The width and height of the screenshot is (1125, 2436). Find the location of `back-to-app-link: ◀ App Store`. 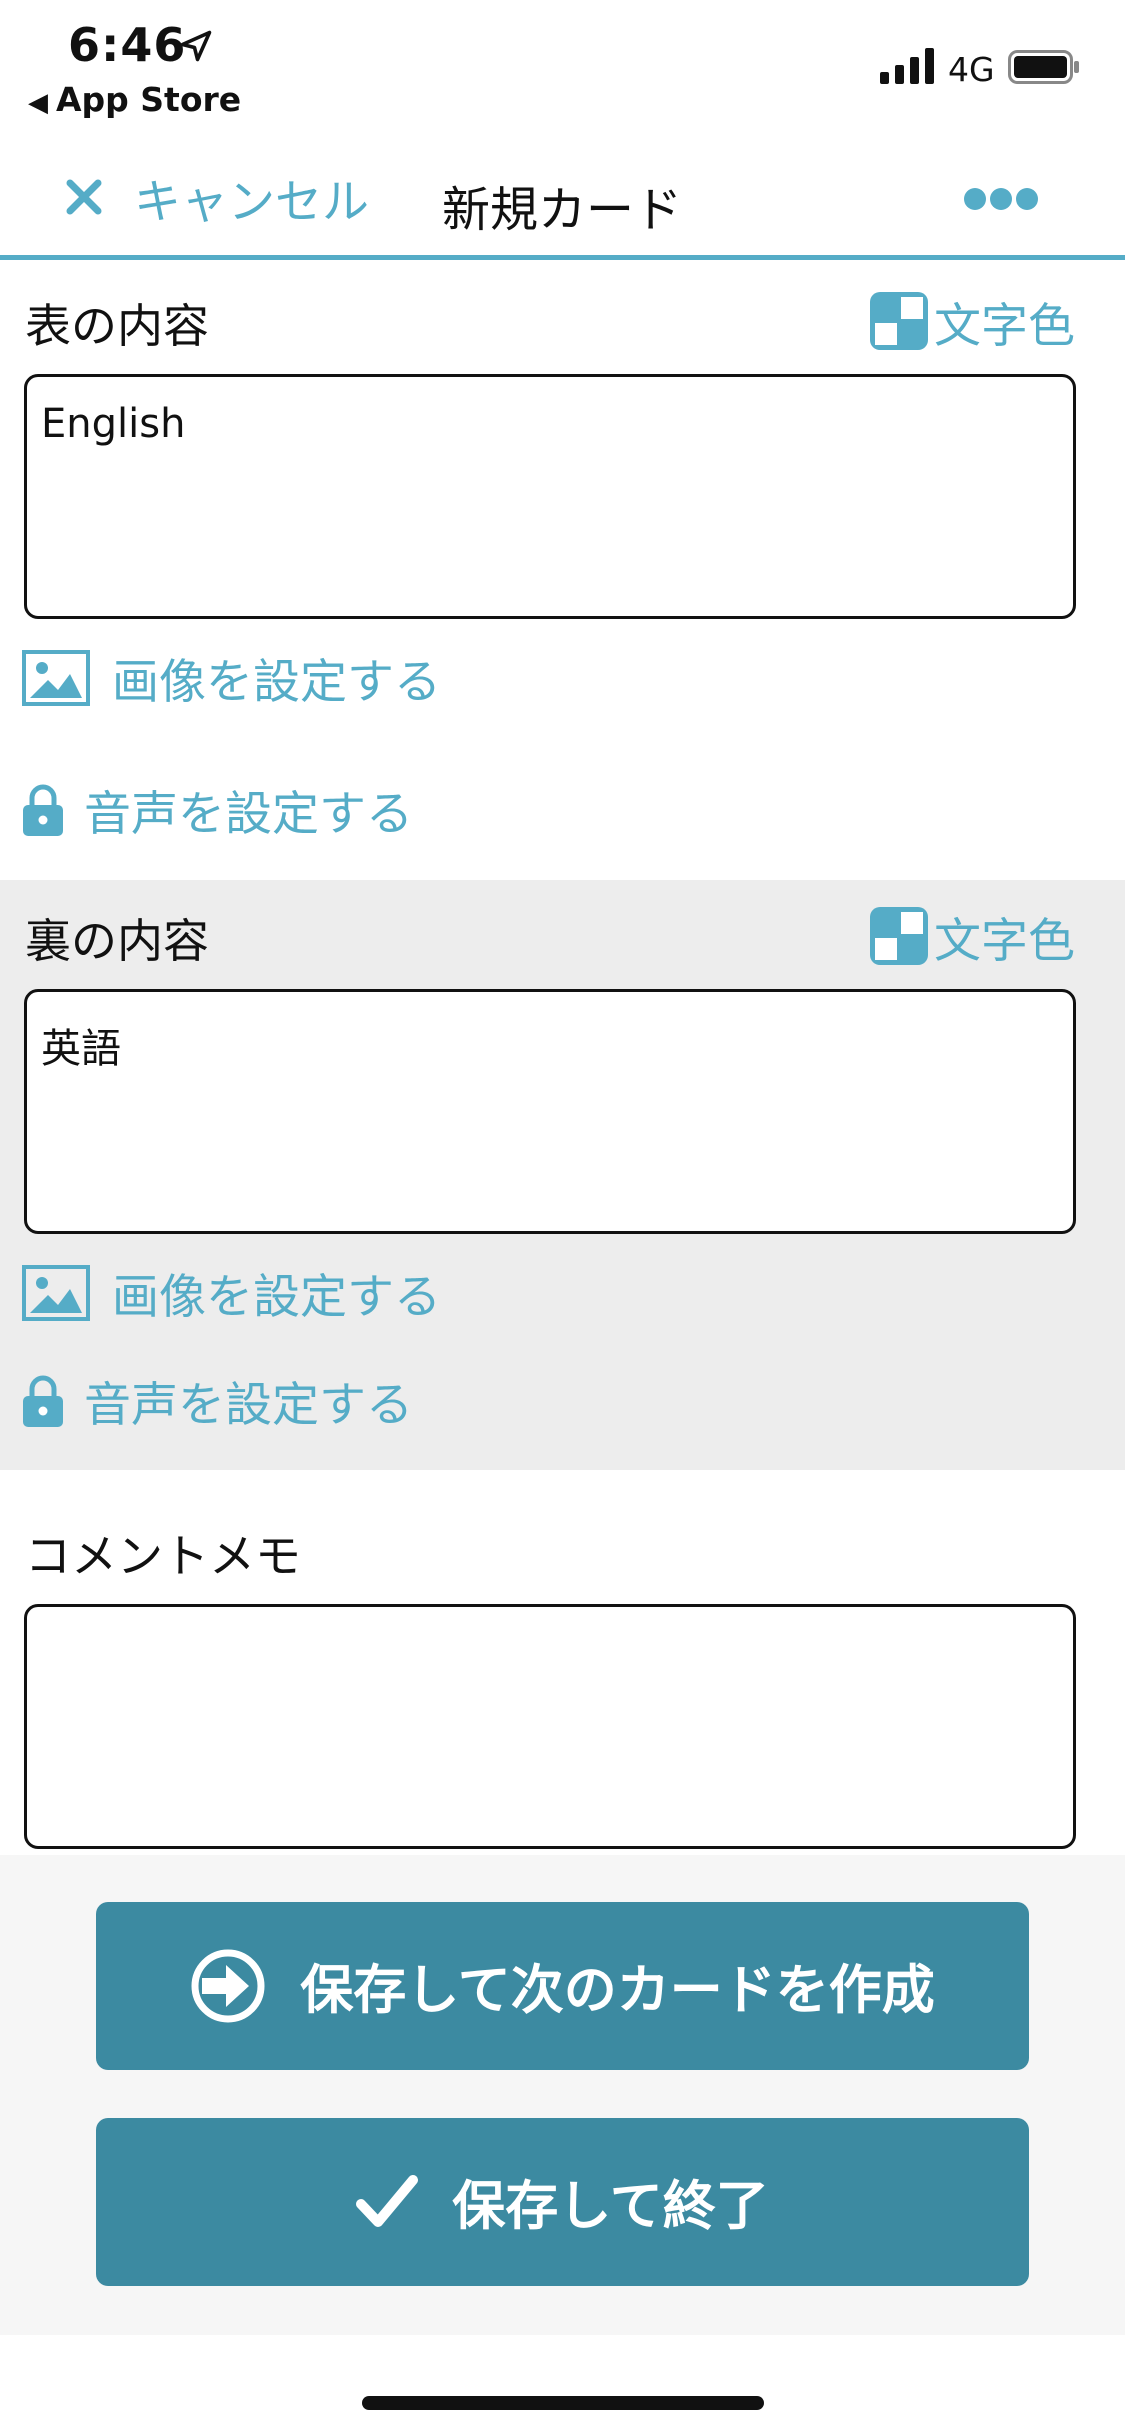

back-to-app-link: ◀ App Store is located at coordinates (134, 99).